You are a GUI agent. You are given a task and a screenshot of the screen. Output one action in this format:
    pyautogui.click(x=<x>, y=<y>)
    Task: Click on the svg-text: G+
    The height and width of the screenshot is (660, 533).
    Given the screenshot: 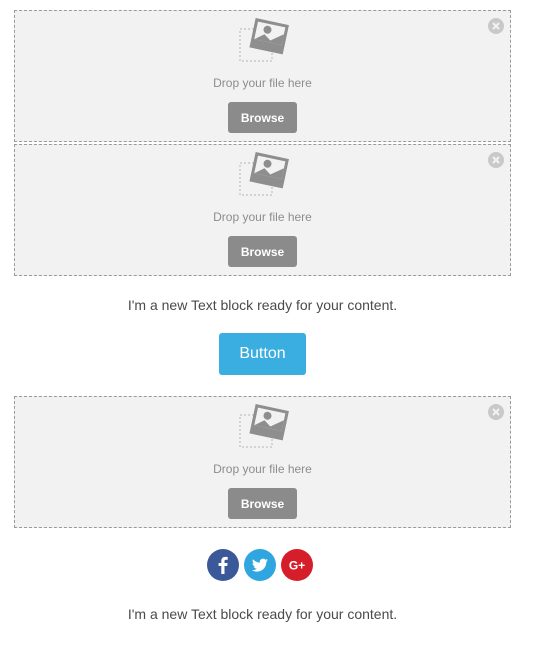 What is the action you would take?
    pyautogui.click(x=297, y=566)
    